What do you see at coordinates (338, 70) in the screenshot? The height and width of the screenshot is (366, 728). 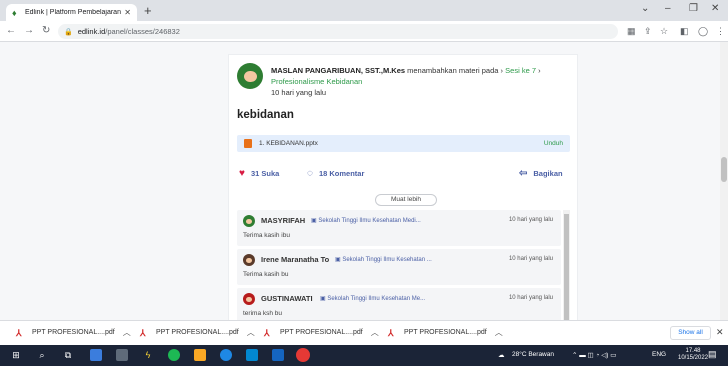 I see `author-name: MASLAN PANGARIBUAN, SST.,M.Kes` at bounding box center [338, 70].